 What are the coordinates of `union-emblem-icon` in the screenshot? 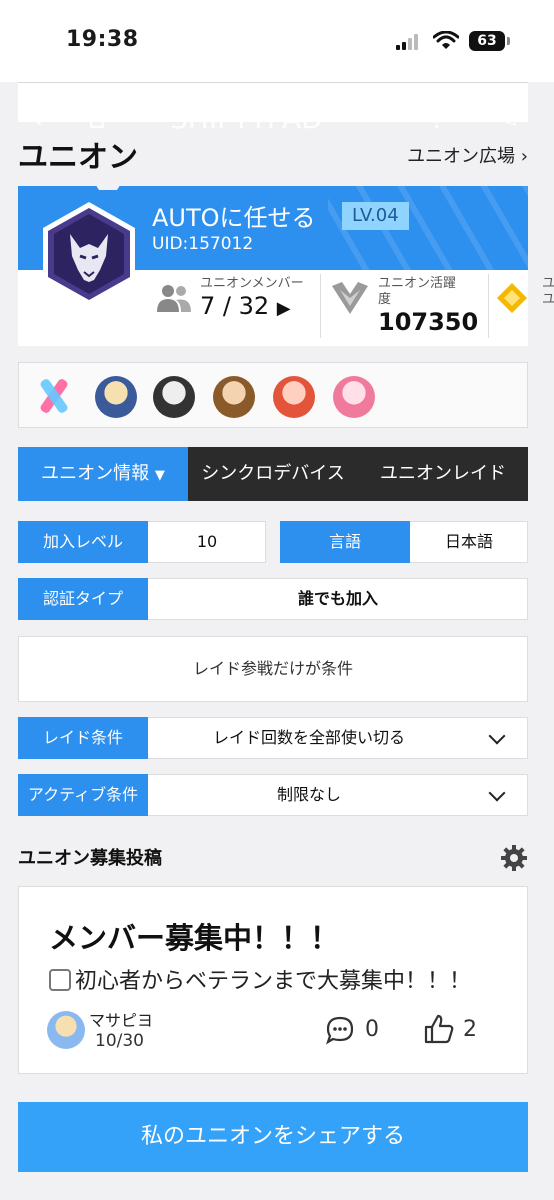 It's located at (89, 254).